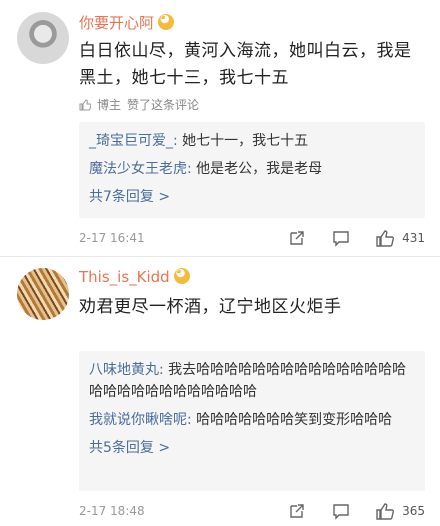 This screenshot has width=440, height=526. What do you see at coordinates (252, 196) in the screenshot?
I see `view-all-replies-link: 共7条回复 >` at bounding box center [252, 196].